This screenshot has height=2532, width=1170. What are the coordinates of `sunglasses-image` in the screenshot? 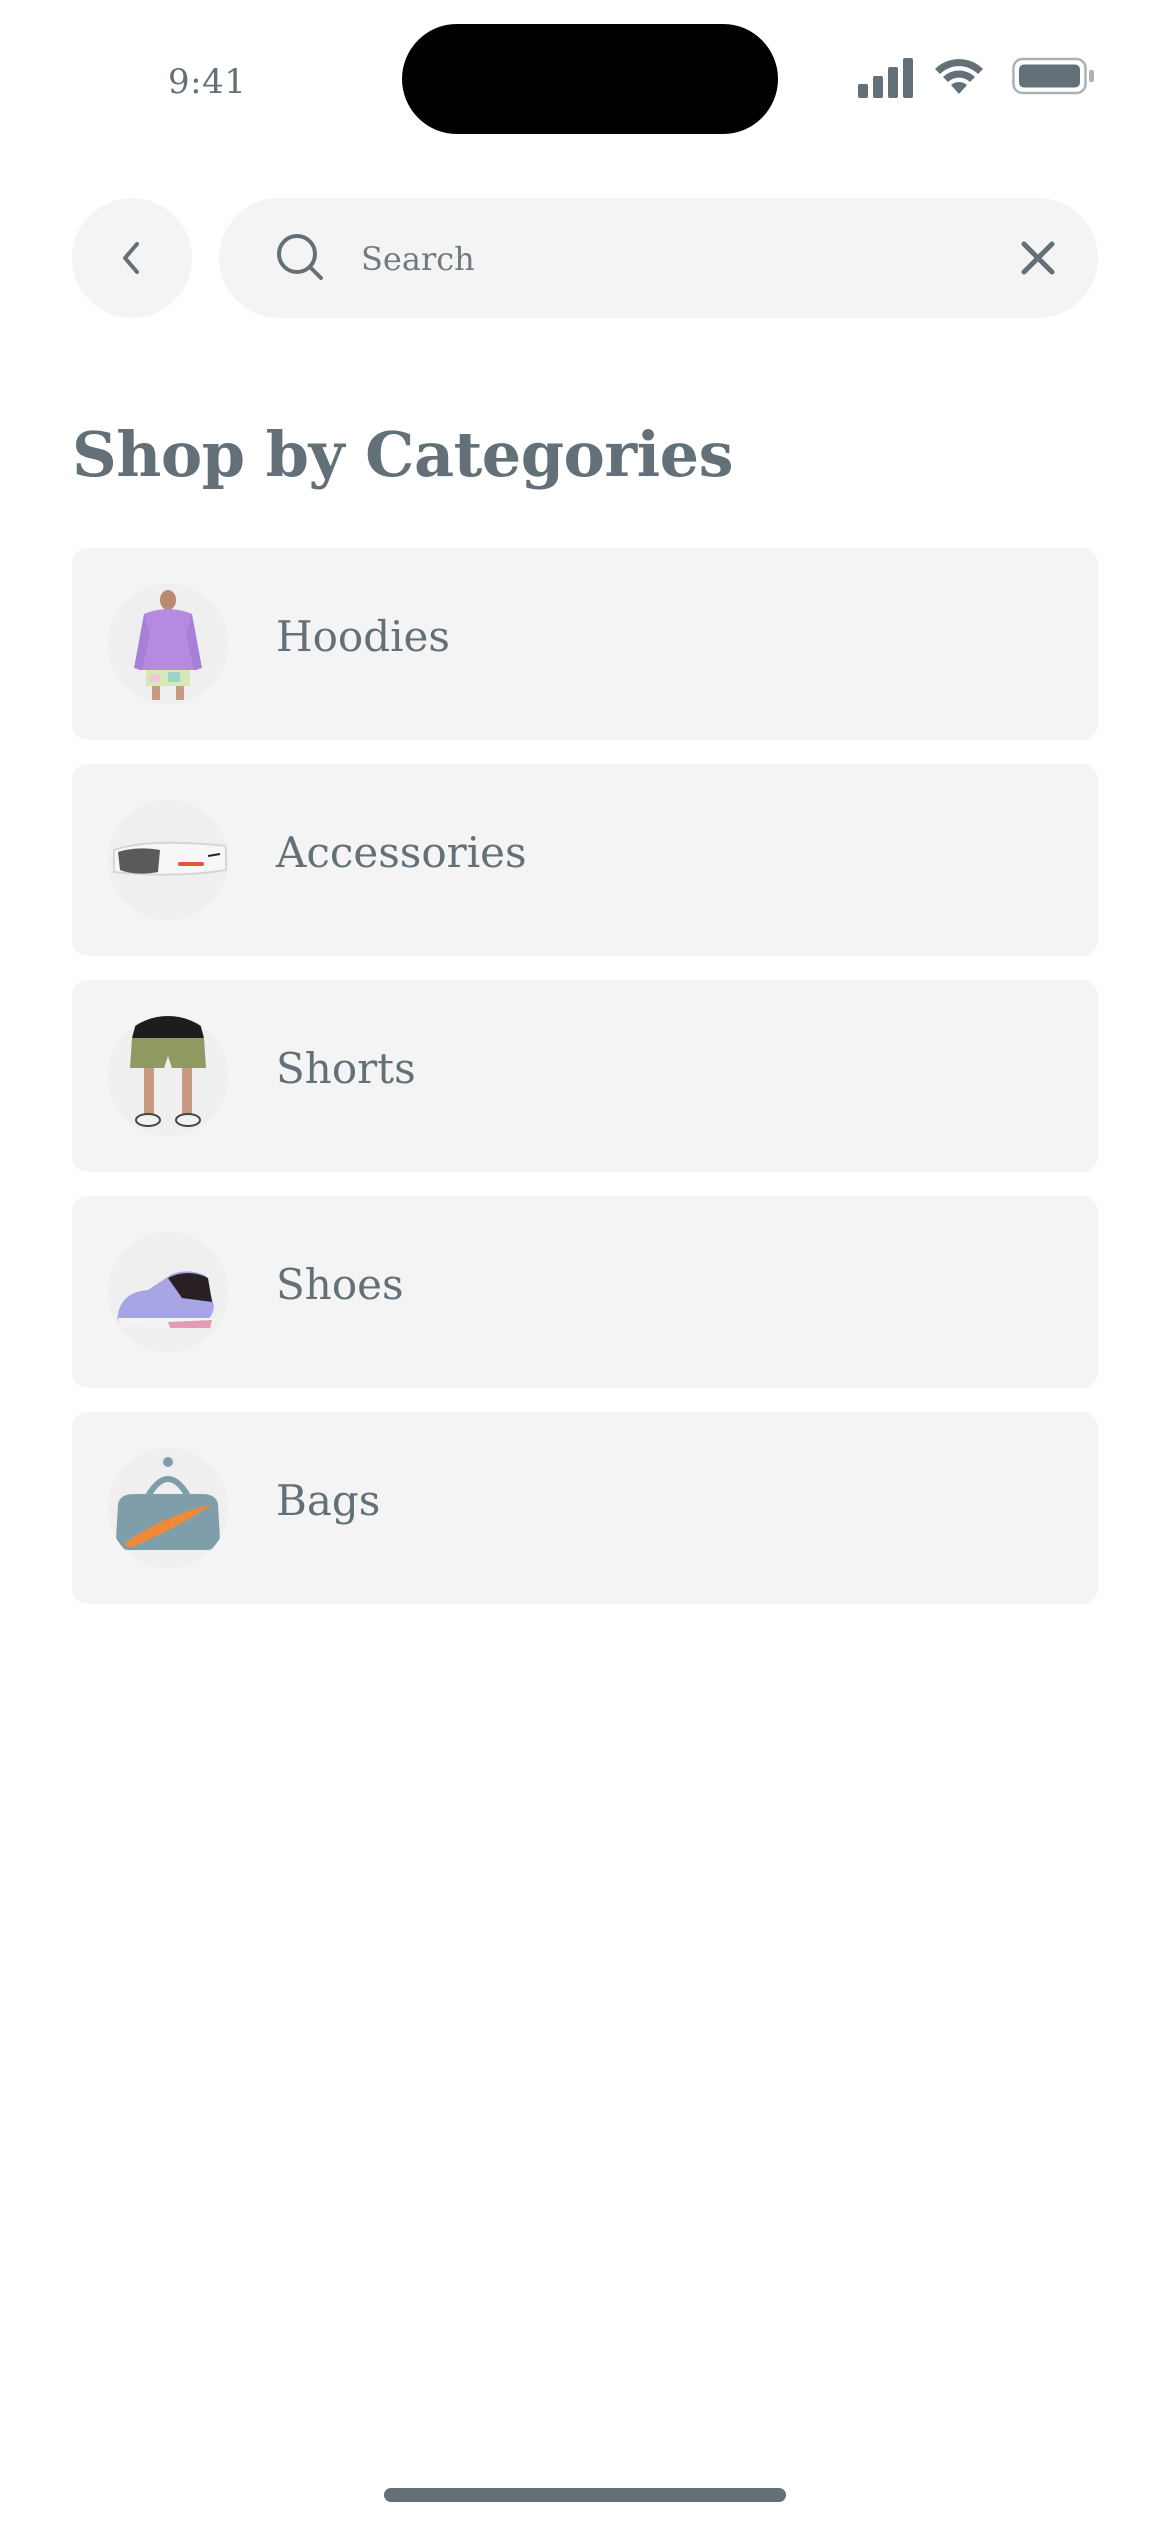 It's located at (168, 860).